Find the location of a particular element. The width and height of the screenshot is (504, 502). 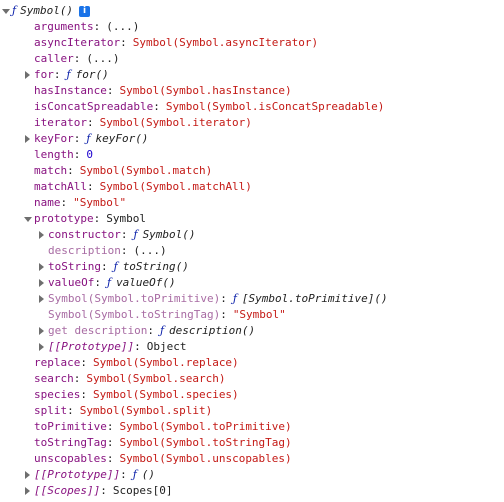

root-row: ƒ Symbol() i is located at coordinates (252, 11).